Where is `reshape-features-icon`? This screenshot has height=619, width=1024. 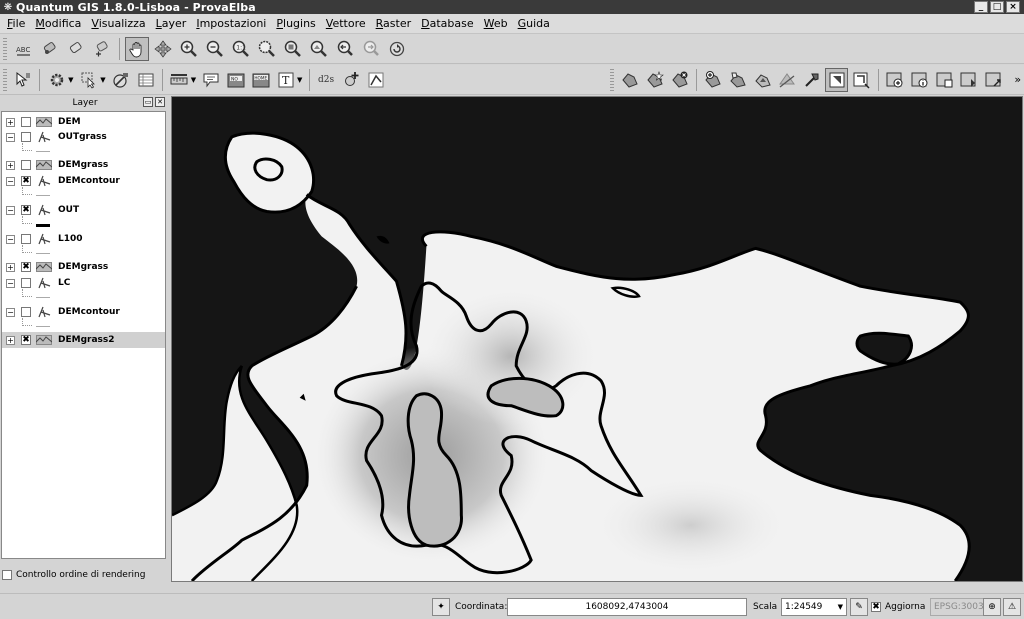 reshape-features-icon is located at coordinates (787, 80).